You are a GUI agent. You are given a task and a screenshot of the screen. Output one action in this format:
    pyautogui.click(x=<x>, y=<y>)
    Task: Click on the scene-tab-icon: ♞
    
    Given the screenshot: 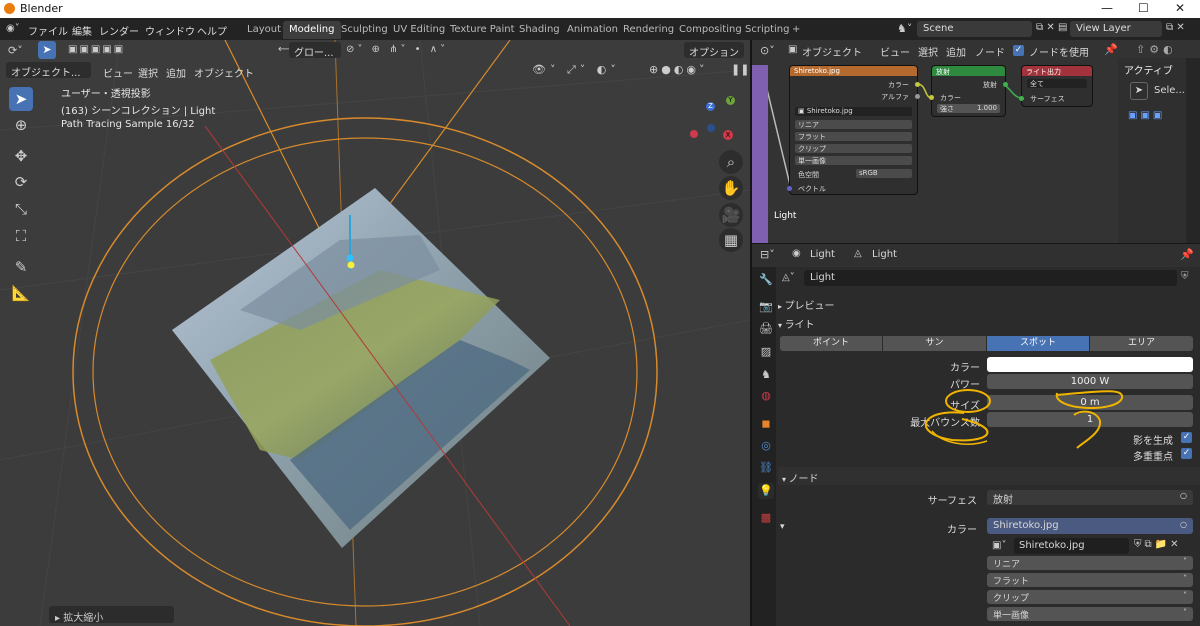 What is the action you would take?
    pyautogui.click(x=766, y=375)
    